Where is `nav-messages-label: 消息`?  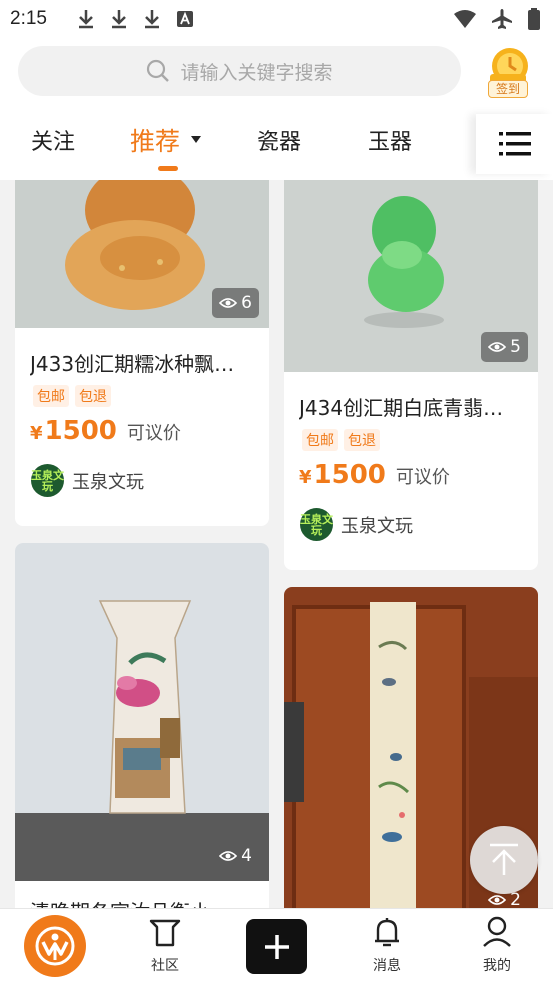
nav-messages-label: 消息 is located at coordinates (387, 966).